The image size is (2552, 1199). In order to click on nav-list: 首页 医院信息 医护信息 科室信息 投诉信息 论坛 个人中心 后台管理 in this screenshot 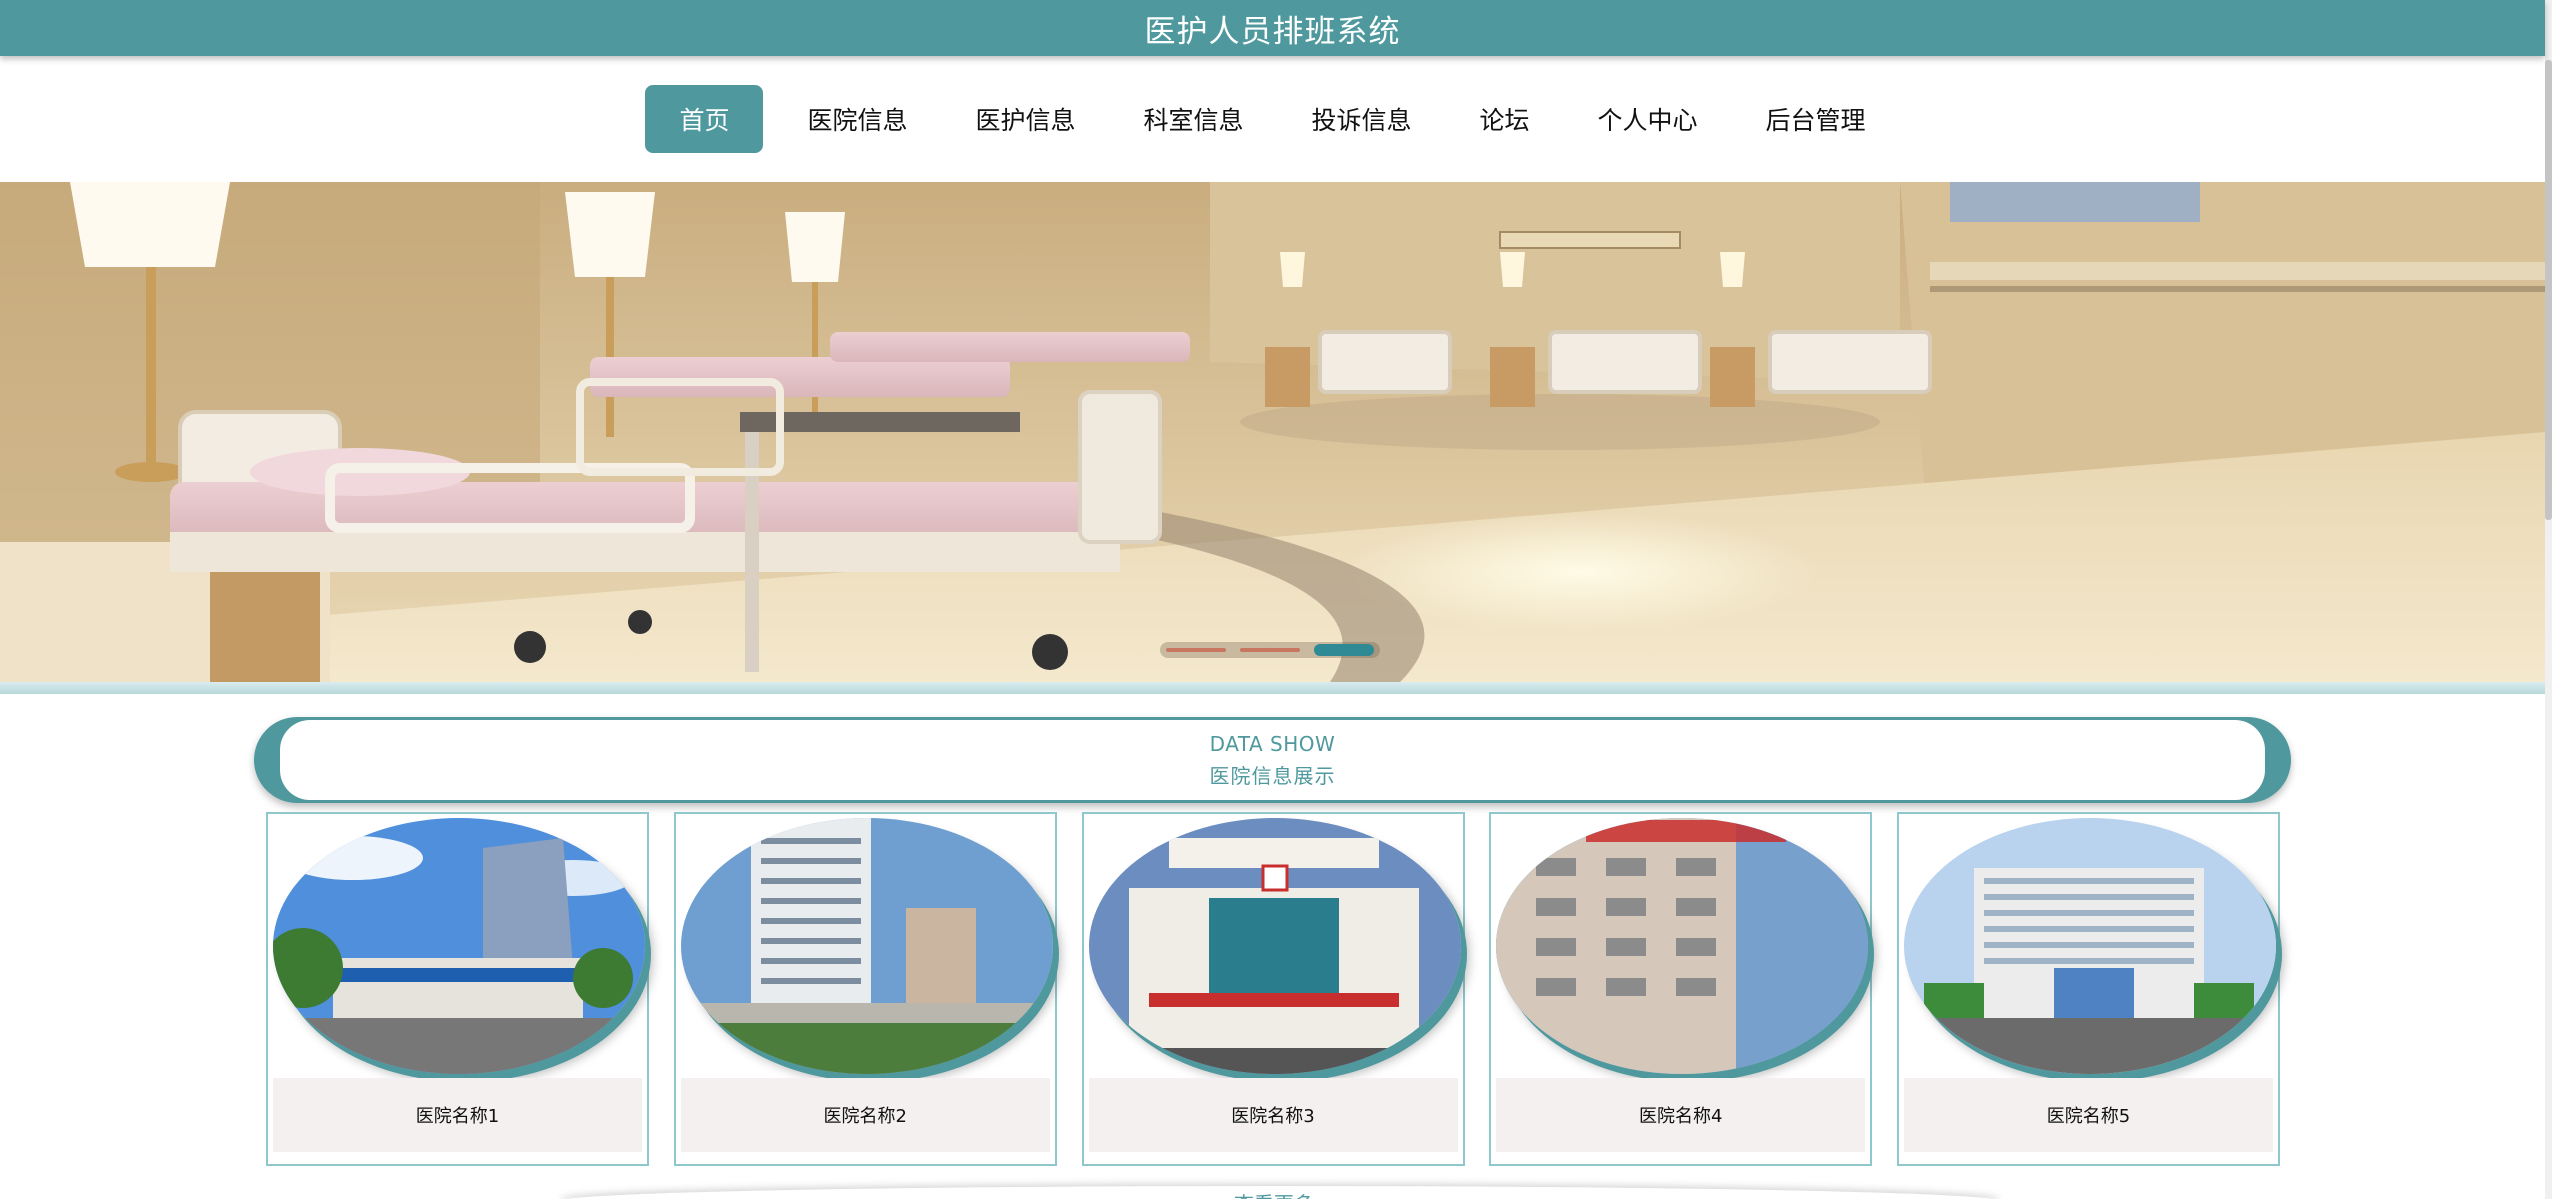, I will do `click(1272, 119)`.